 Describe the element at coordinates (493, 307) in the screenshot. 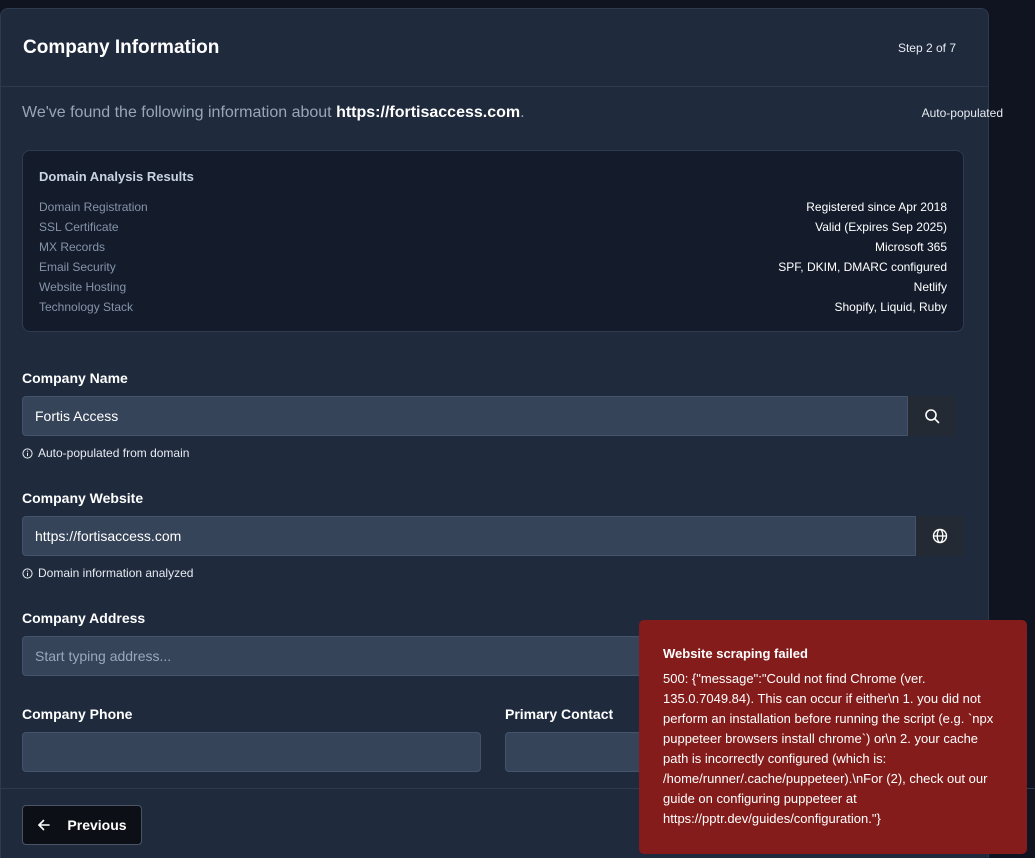

I see `analysis-row: Technology Stack Shopify, Liquid, Ruby` at that location.